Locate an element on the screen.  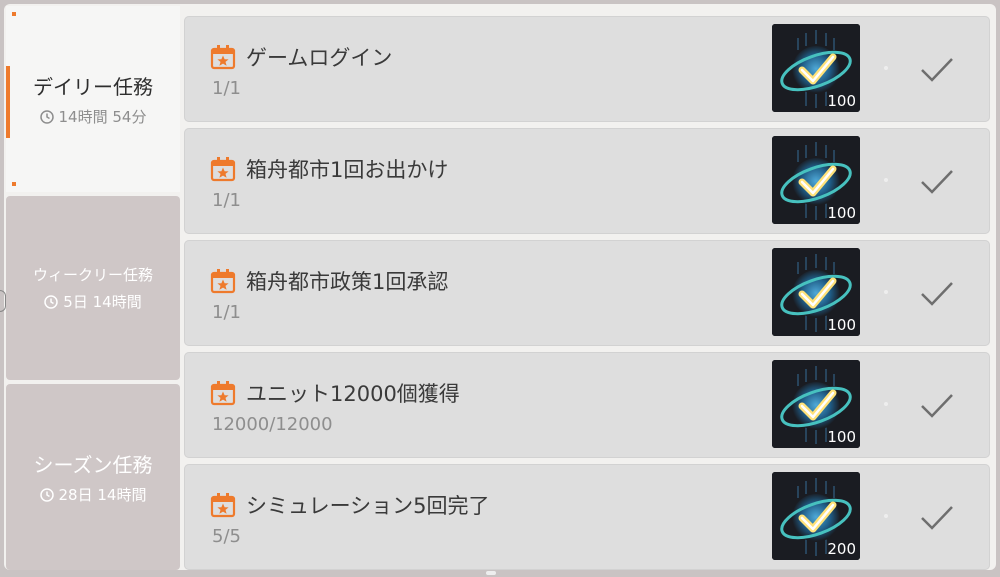
quest-progress: 5/5 is located at coordinates (226, 536).